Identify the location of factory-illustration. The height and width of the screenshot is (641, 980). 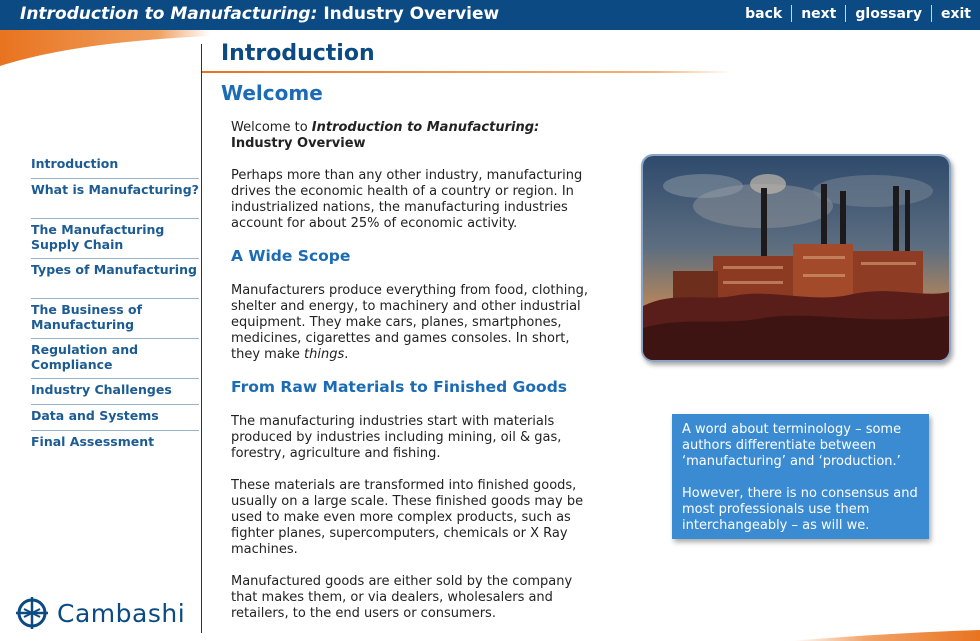
(796, 258).